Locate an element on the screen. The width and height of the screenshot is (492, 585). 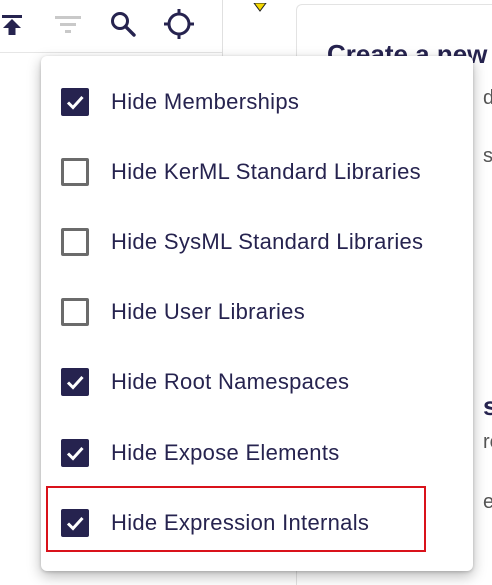
pane-divider is located at coordinates (111, 52).